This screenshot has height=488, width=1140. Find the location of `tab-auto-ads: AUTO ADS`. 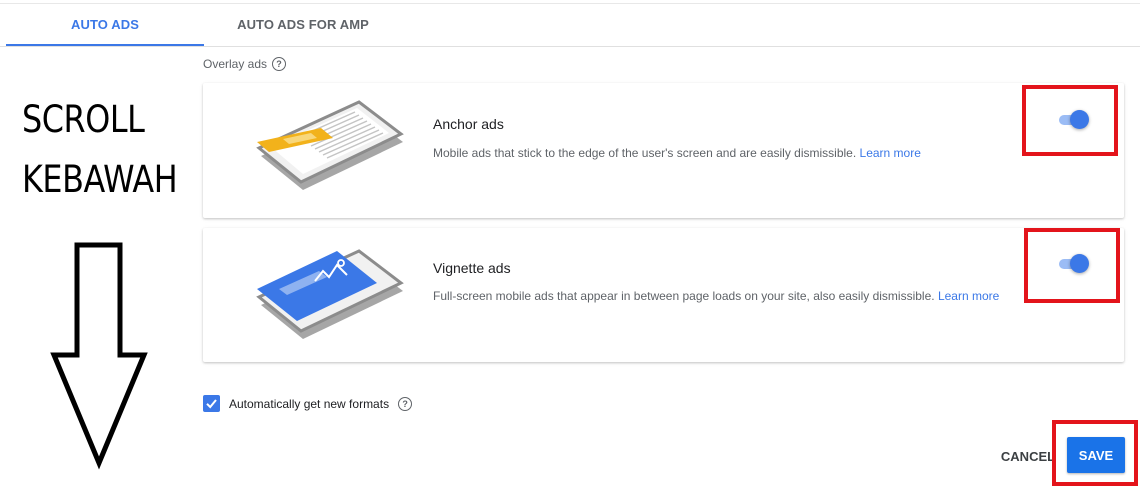

tab-auto-ads: AUTO ADS is located at coordinates (105, 25).